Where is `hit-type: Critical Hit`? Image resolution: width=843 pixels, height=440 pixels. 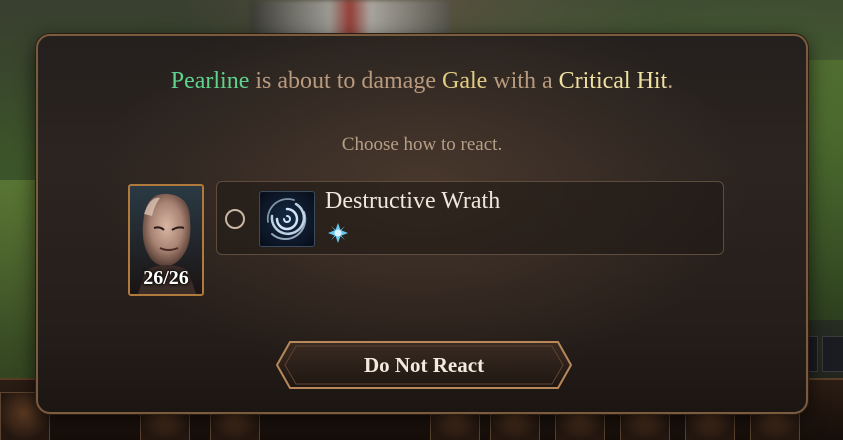
hit-type: Critical Hit is located at coordinates (613, 81).